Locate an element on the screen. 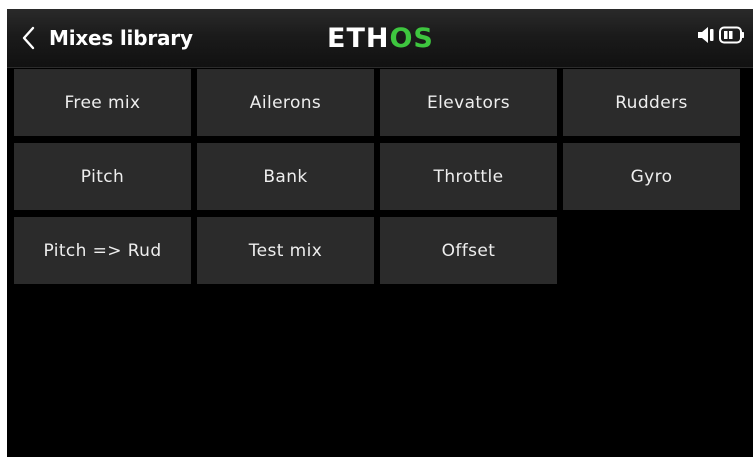 The height and width of the screenshot is (457, 753). ethos-logo: ETH OS is located at coordinates (380, 38).